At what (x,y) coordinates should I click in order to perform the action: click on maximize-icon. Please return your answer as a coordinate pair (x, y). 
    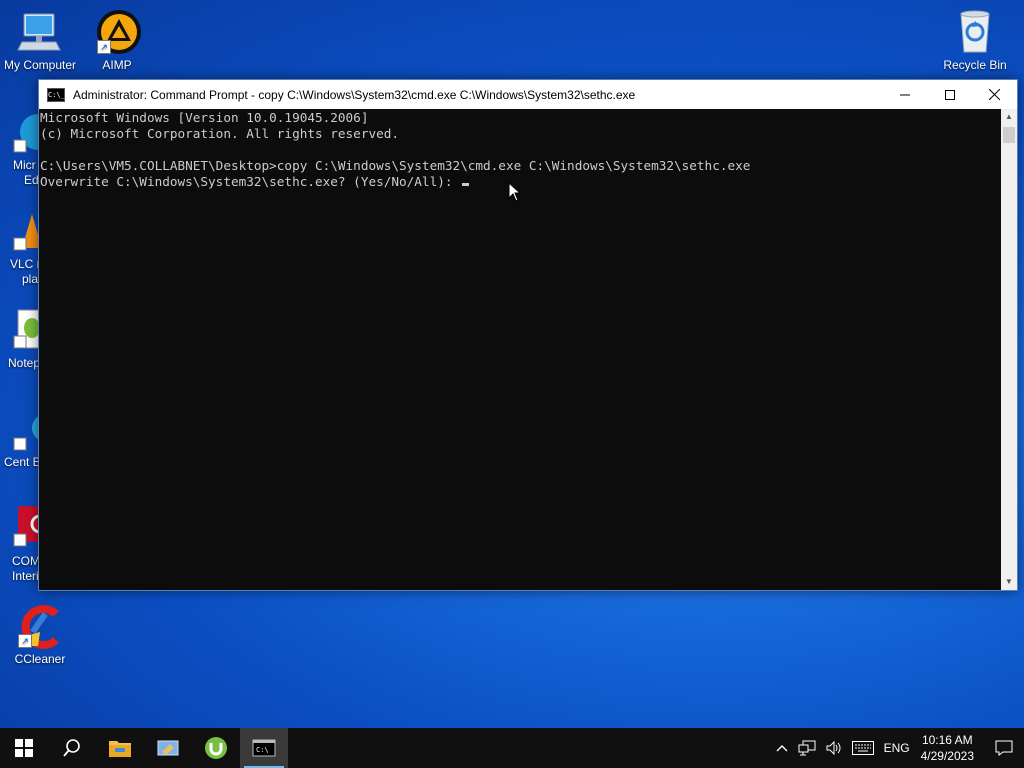
    Looking at the image, I should click on (949, 94).